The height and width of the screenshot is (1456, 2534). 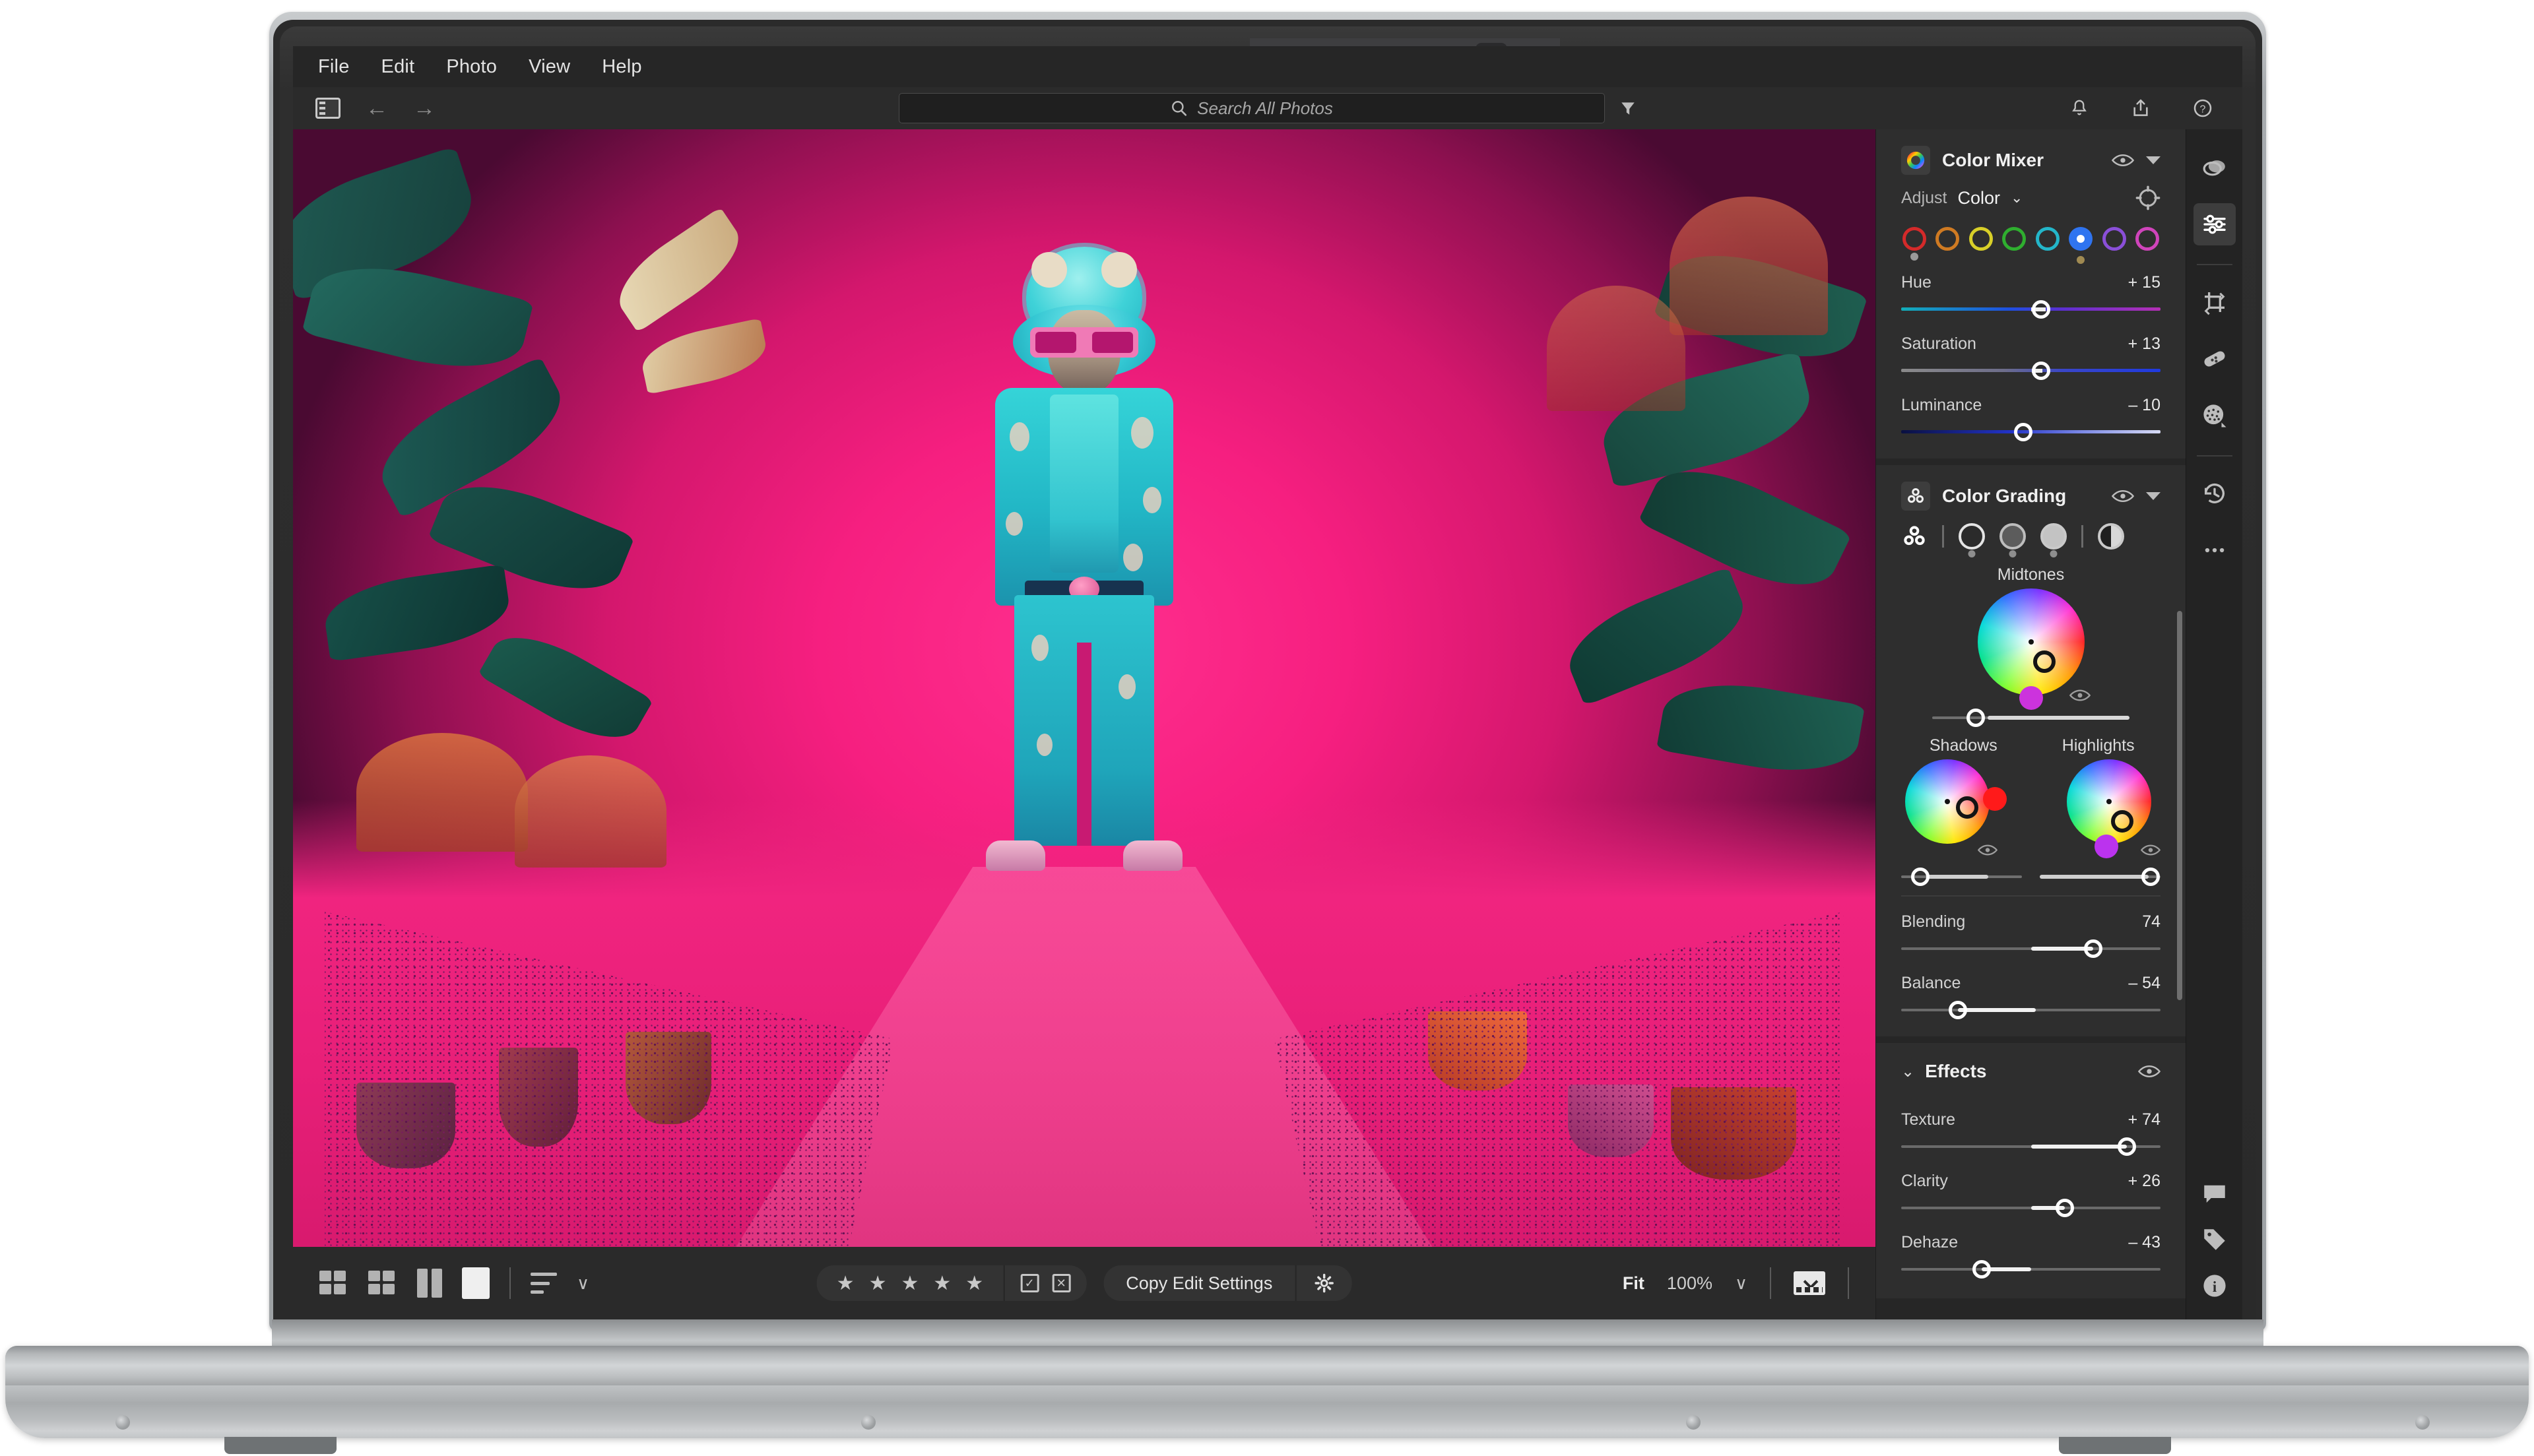 I want to click on slider-clarity: Clarity + 26, so click(x=2030, y=1194).